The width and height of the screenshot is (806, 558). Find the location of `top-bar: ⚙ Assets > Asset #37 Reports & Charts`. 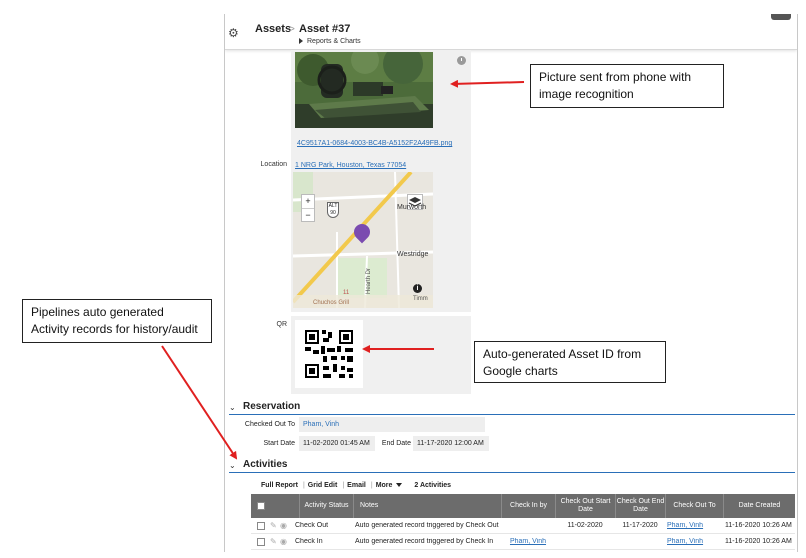

top-bar: ⚙ Assets > Asset #37 Reports & Charts is located at coordinates (511, 32).